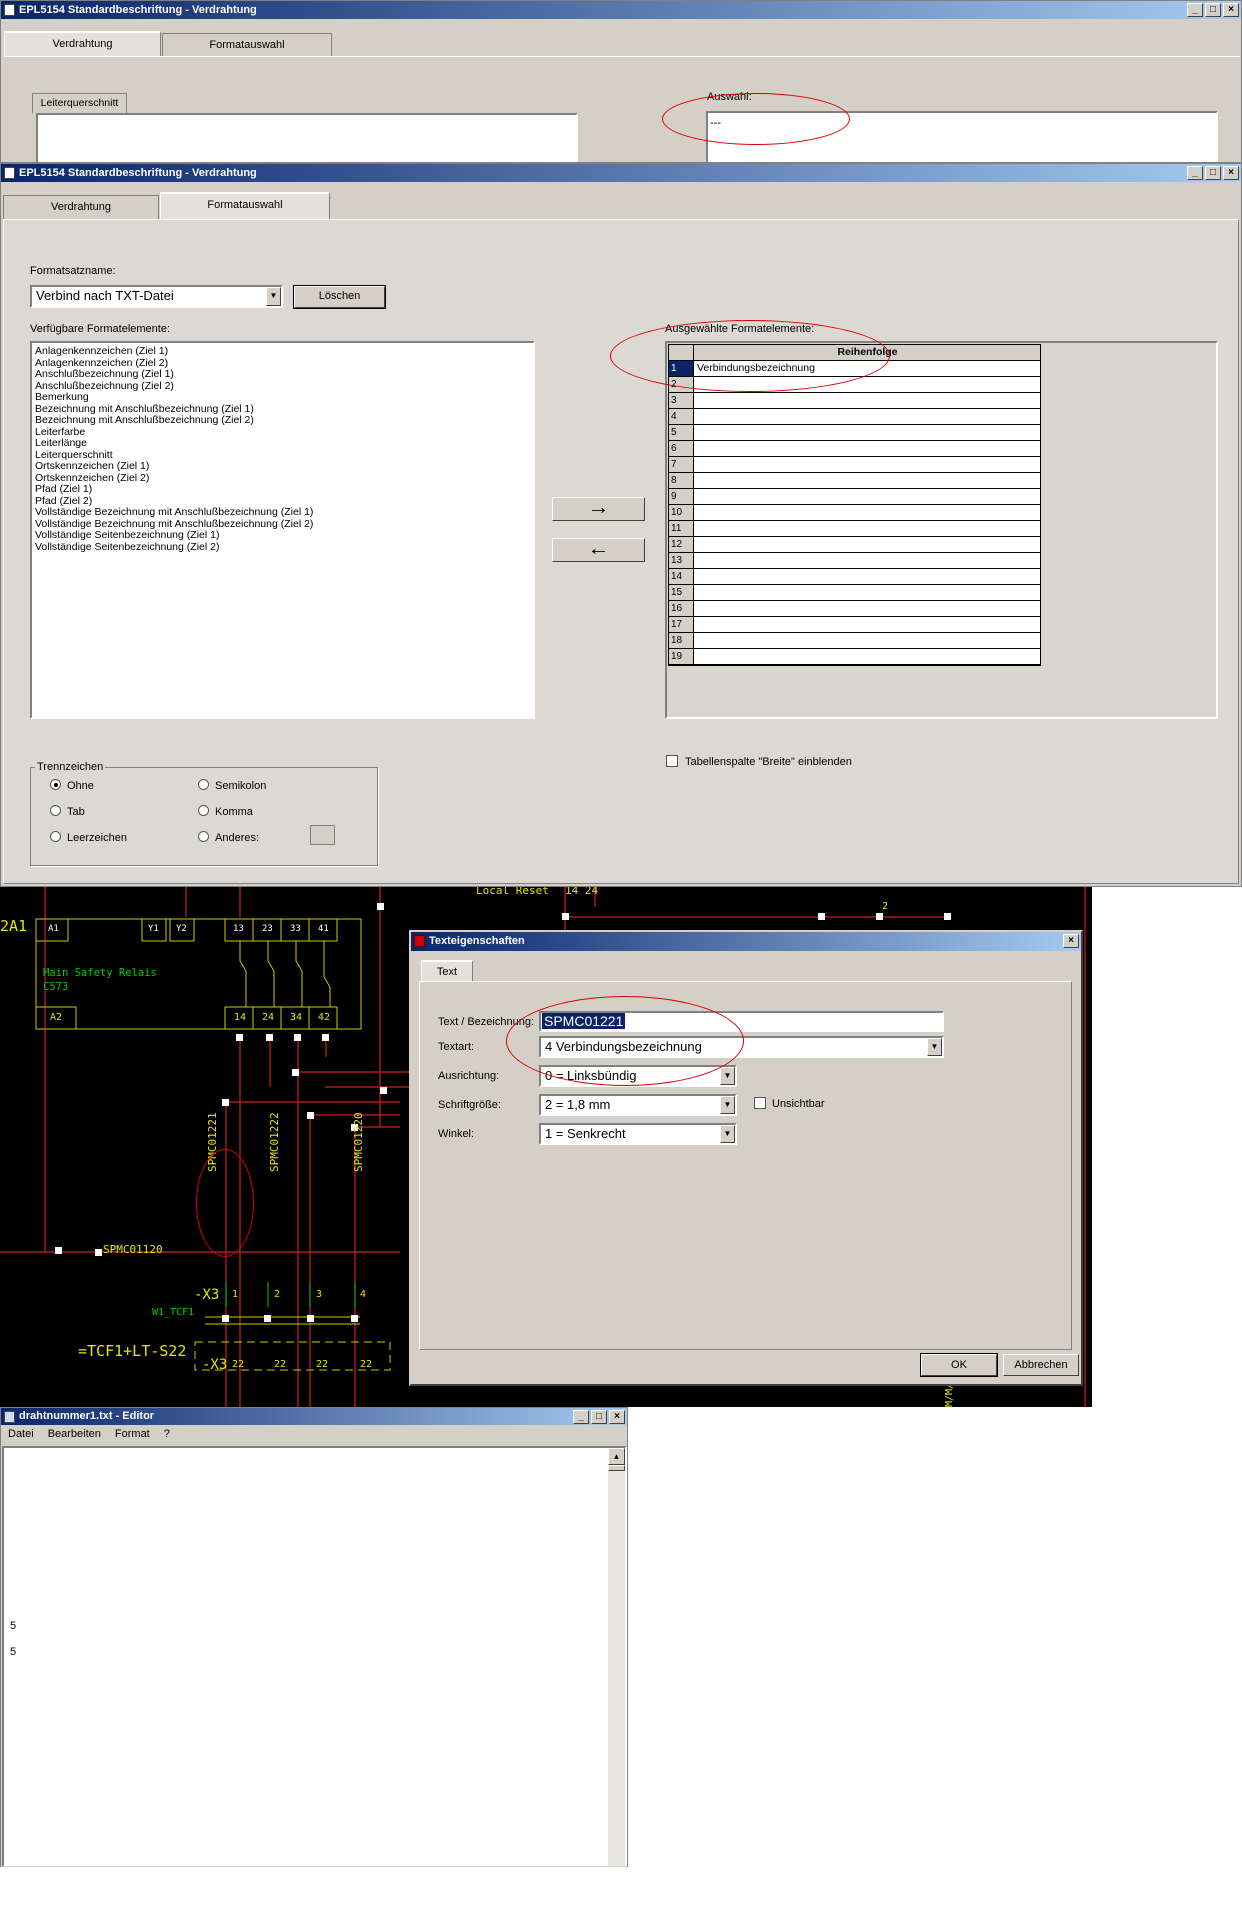  I want to click on grid-row-number: 9, so click(681, 496).